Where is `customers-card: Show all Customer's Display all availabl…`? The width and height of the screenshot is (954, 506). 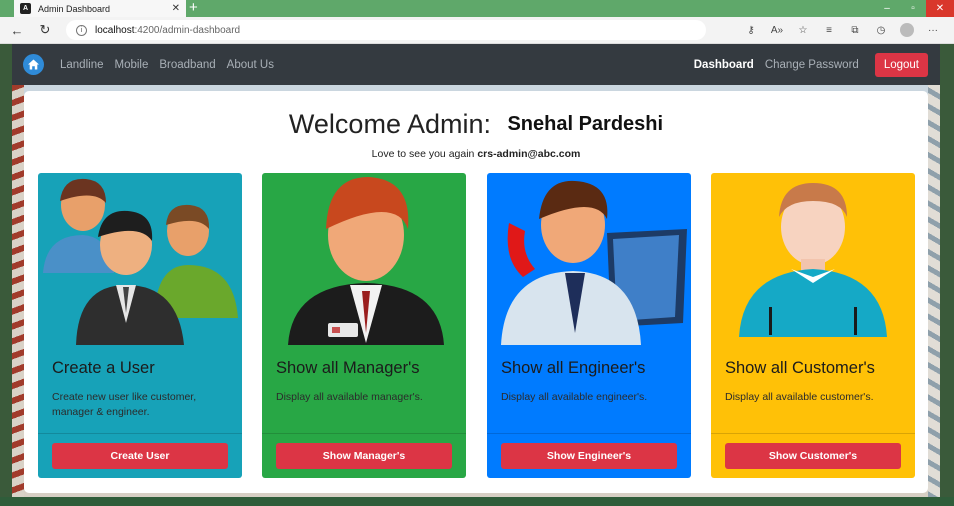
customers-card: Show all Customer's Display all availabl… is located at coordinates (813, 325).